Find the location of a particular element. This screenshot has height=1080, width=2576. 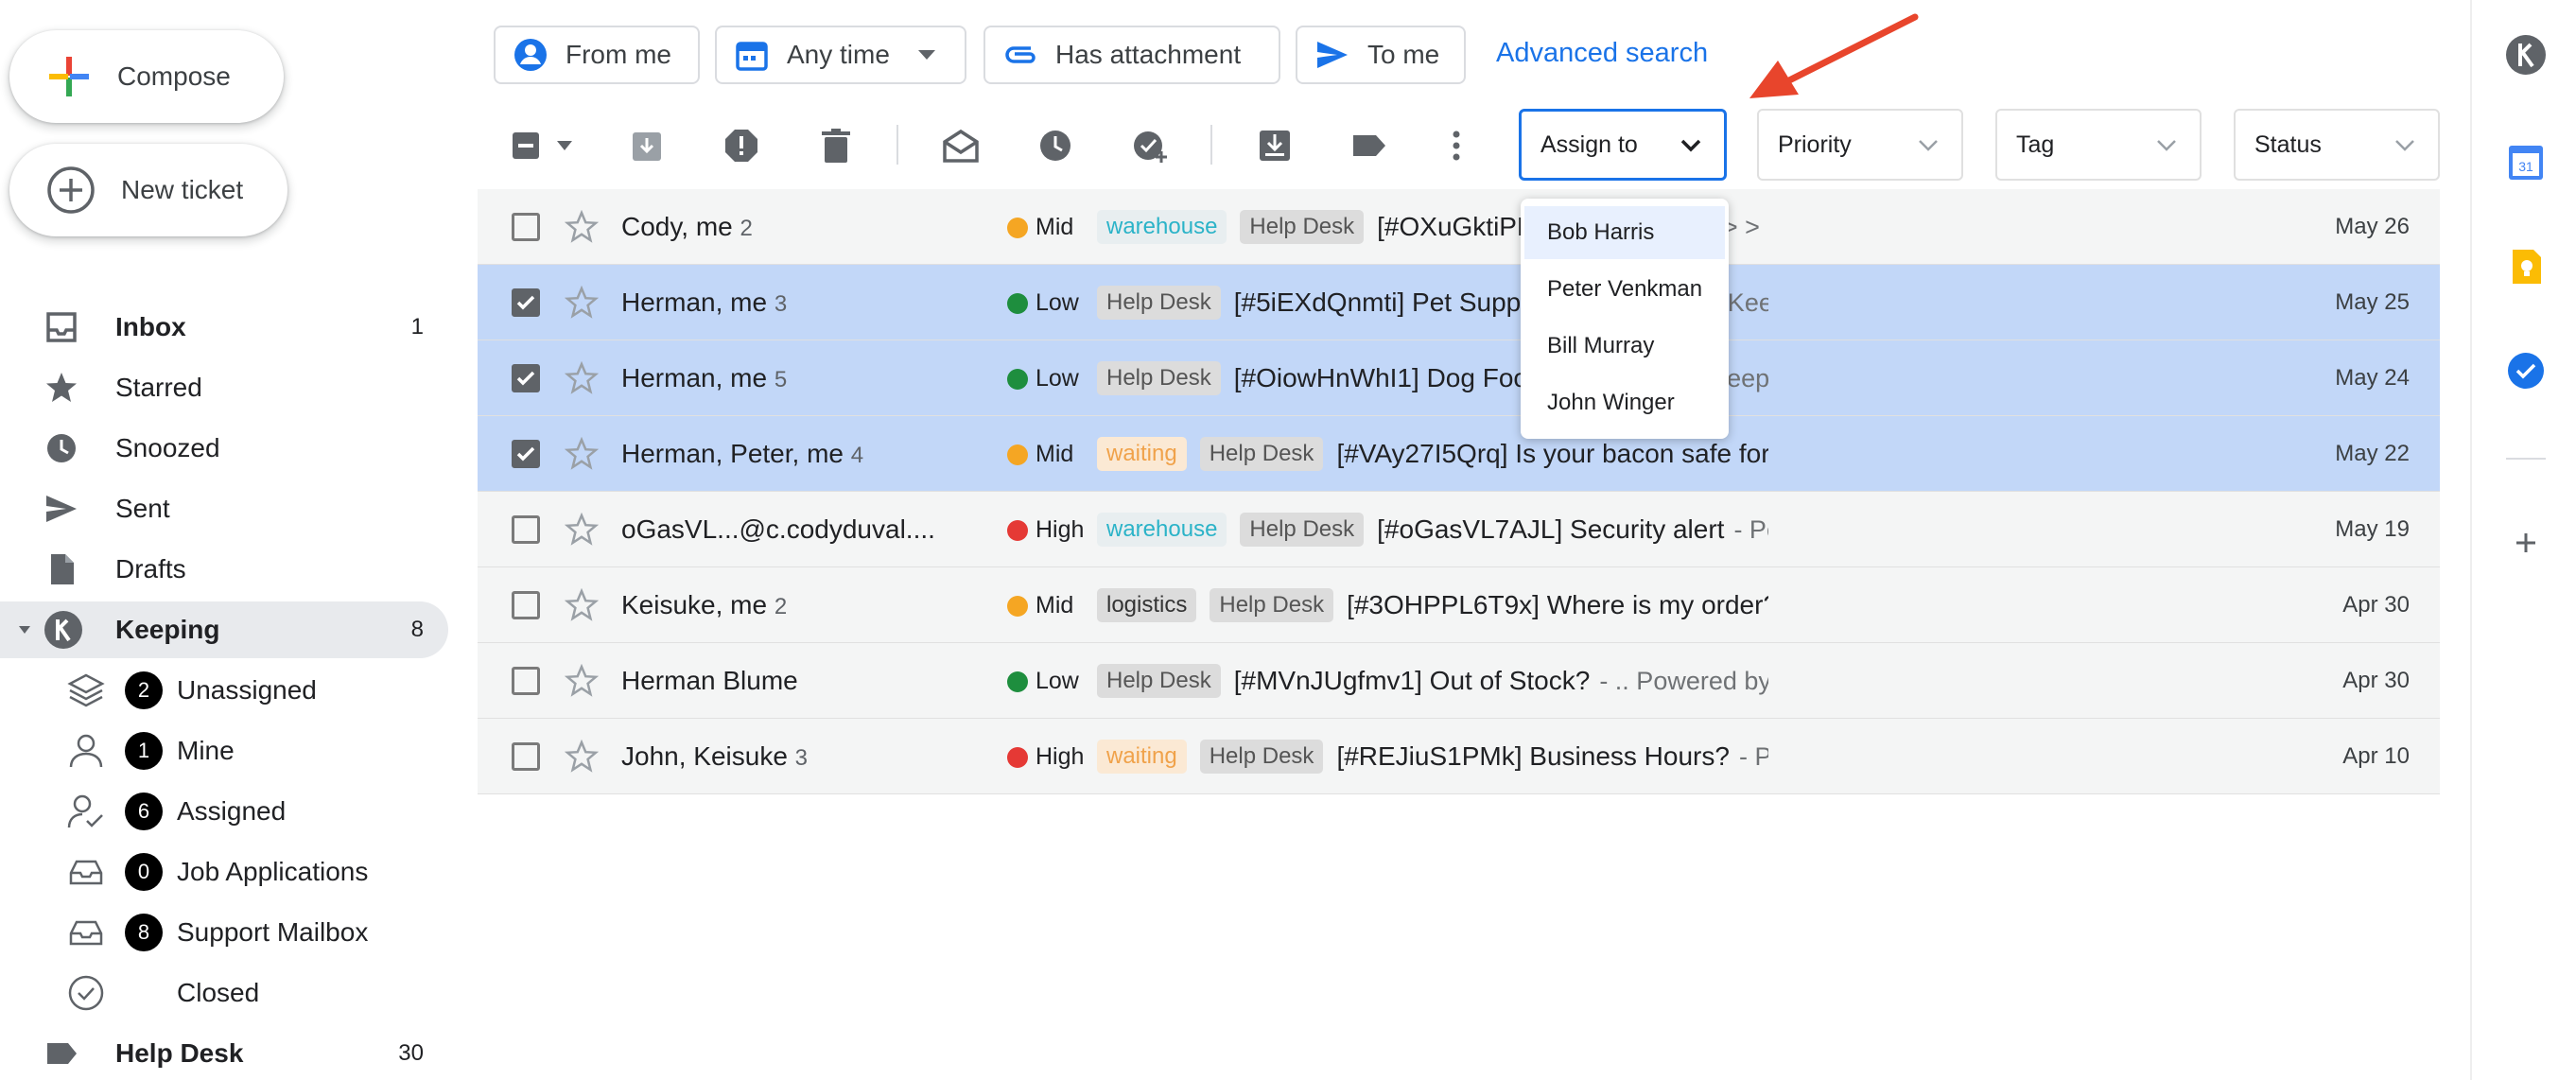

label-icon is located at coordinates (1369, 146).